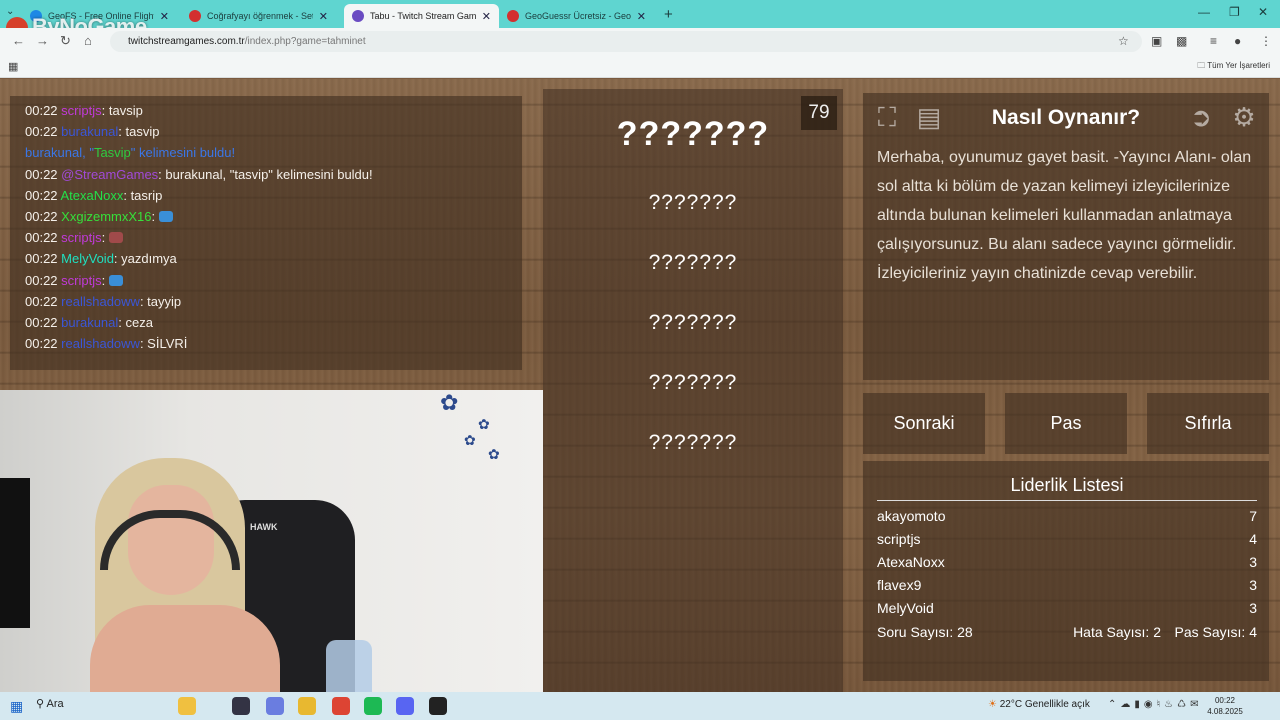 Image resolution: width=1280 pixels, height=720 pixels. What do you see at coordinates (106, 216) in the screenshot?
I see `chat-username: XxgizemmxX16` at bounding box center [106, 216].